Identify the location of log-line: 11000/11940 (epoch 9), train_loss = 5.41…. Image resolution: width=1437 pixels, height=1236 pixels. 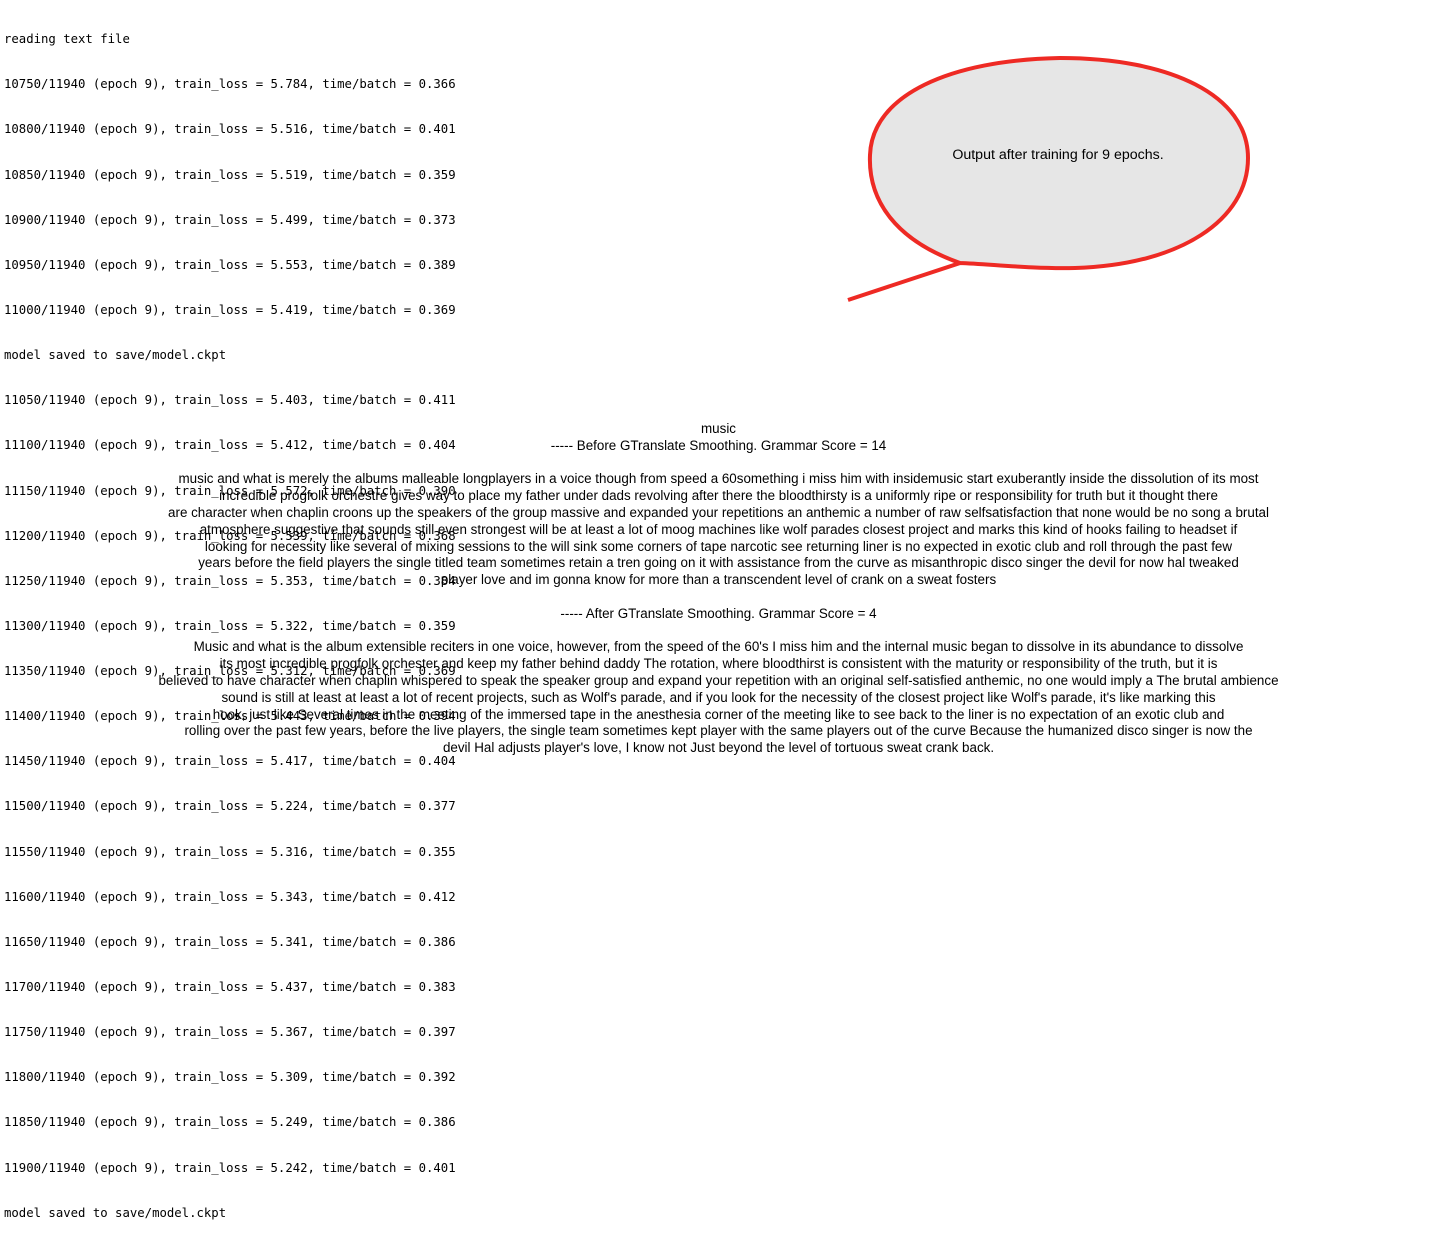
(230, 309).